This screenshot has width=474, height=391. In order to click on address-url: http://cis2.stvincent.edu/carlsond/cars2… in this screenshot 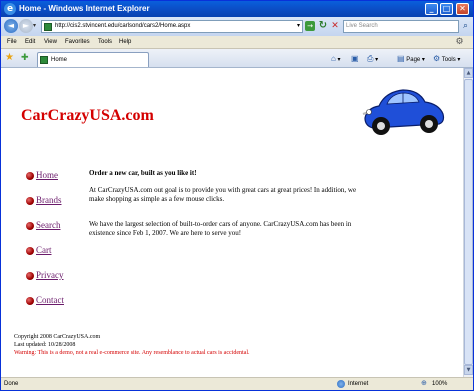, I will do `click(122, 26)`.